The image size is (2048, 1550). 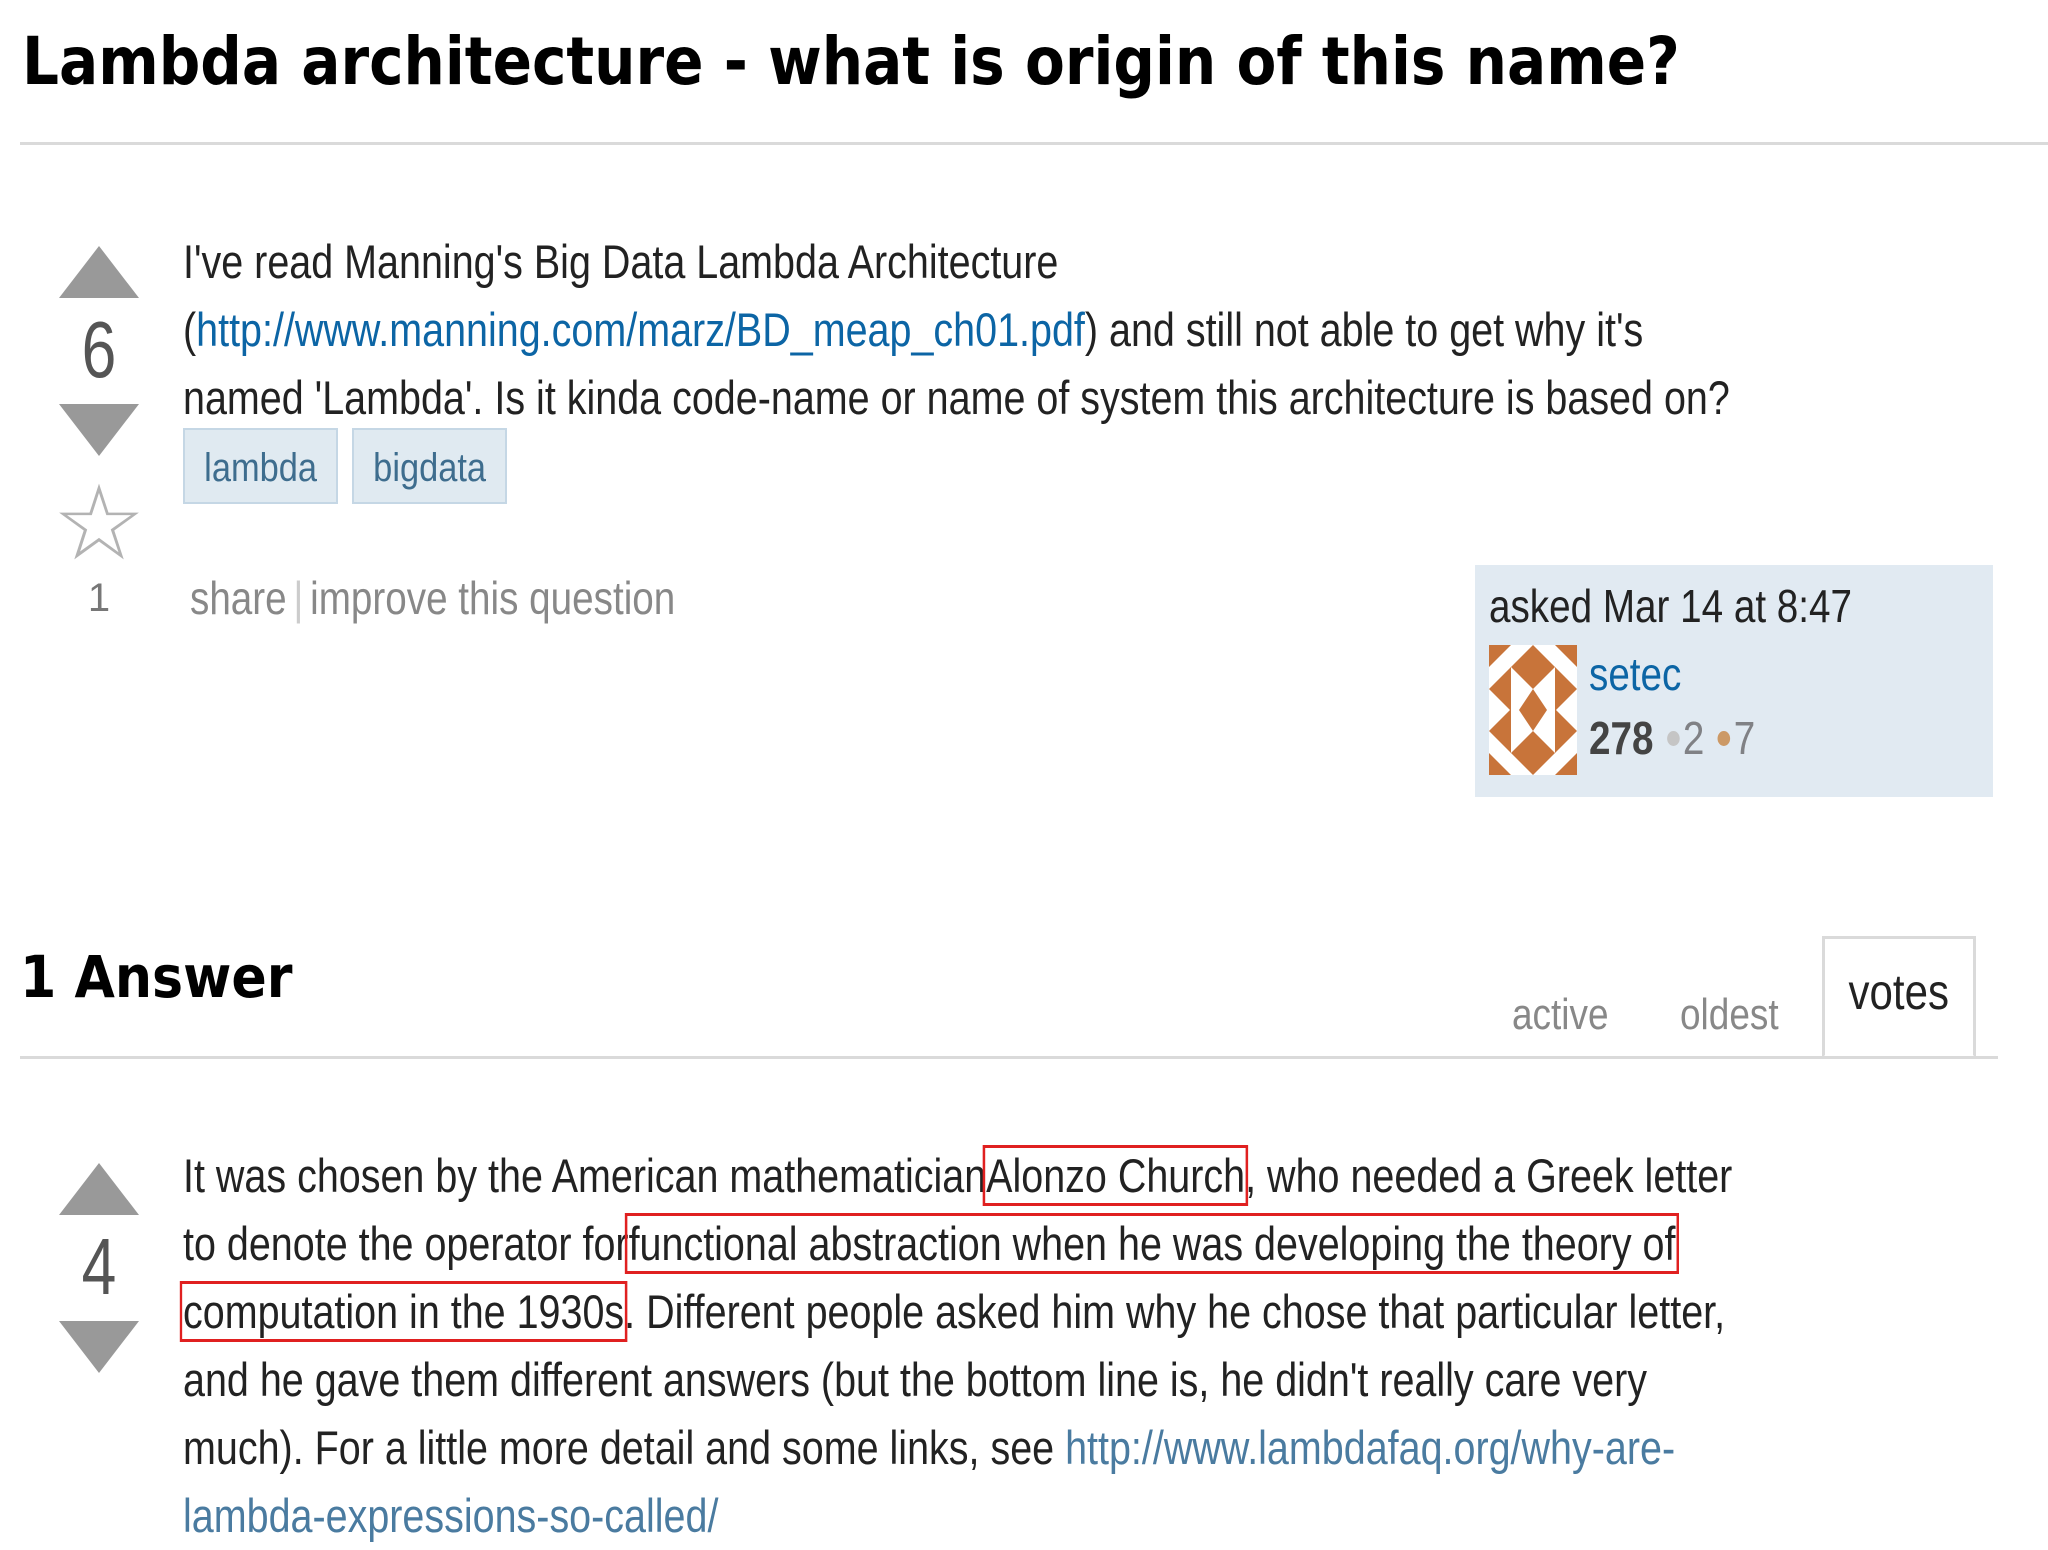 I want to click on title-divider, so click(x=1034, y=143).